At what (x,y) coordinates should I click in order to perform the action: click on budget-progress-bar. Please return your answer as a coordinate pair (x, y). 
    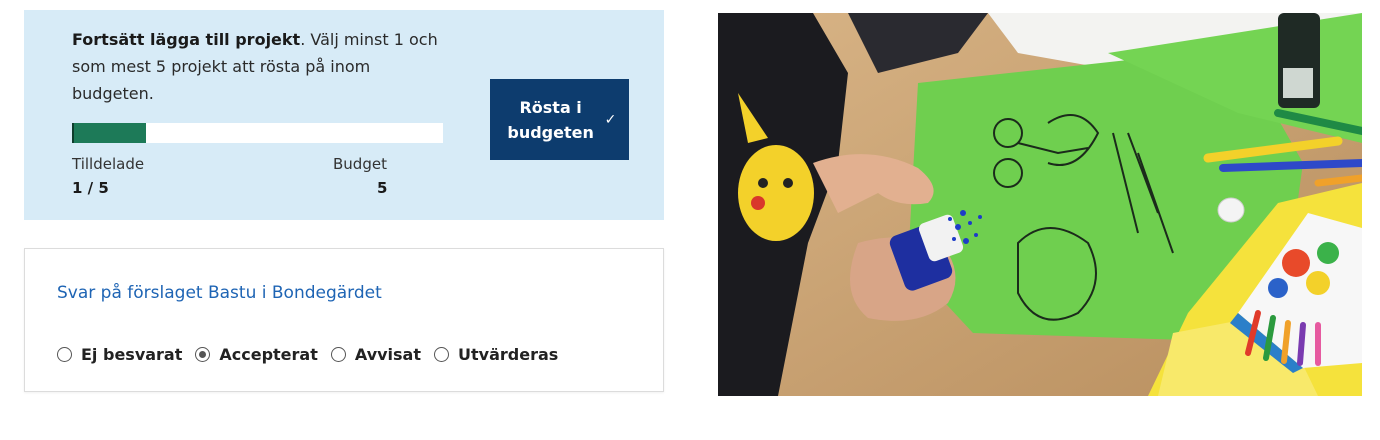
    Looking at the image, I should click on (257, 133).